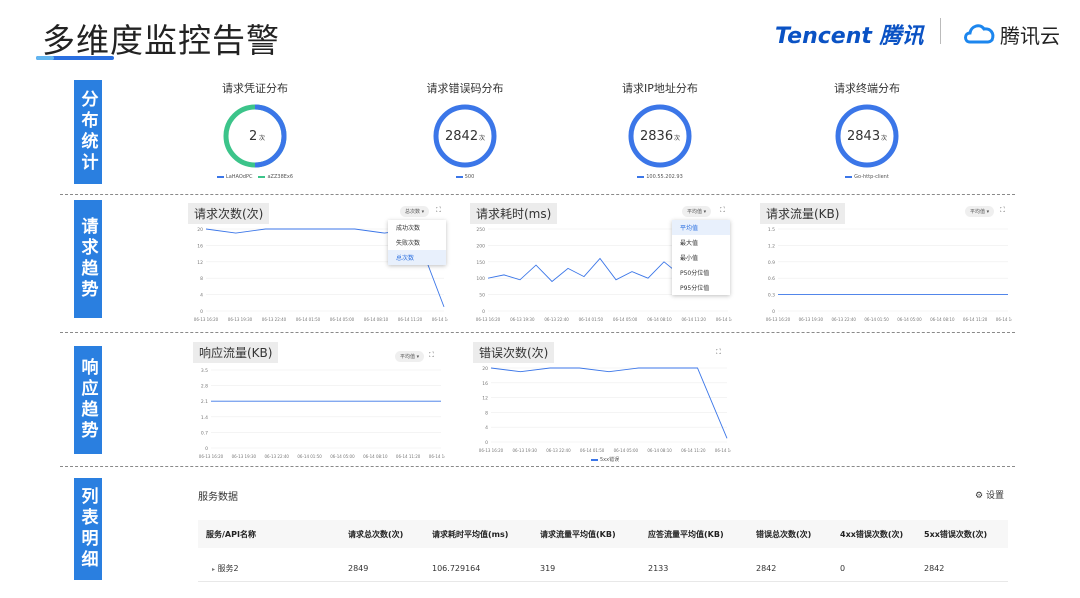 This screenshot has height=598, width=1080. What do you see at coordinates (382, 534) in the screenshot?
I see `column-header: 请求总次数(次)` at bounding box center [382, 534].